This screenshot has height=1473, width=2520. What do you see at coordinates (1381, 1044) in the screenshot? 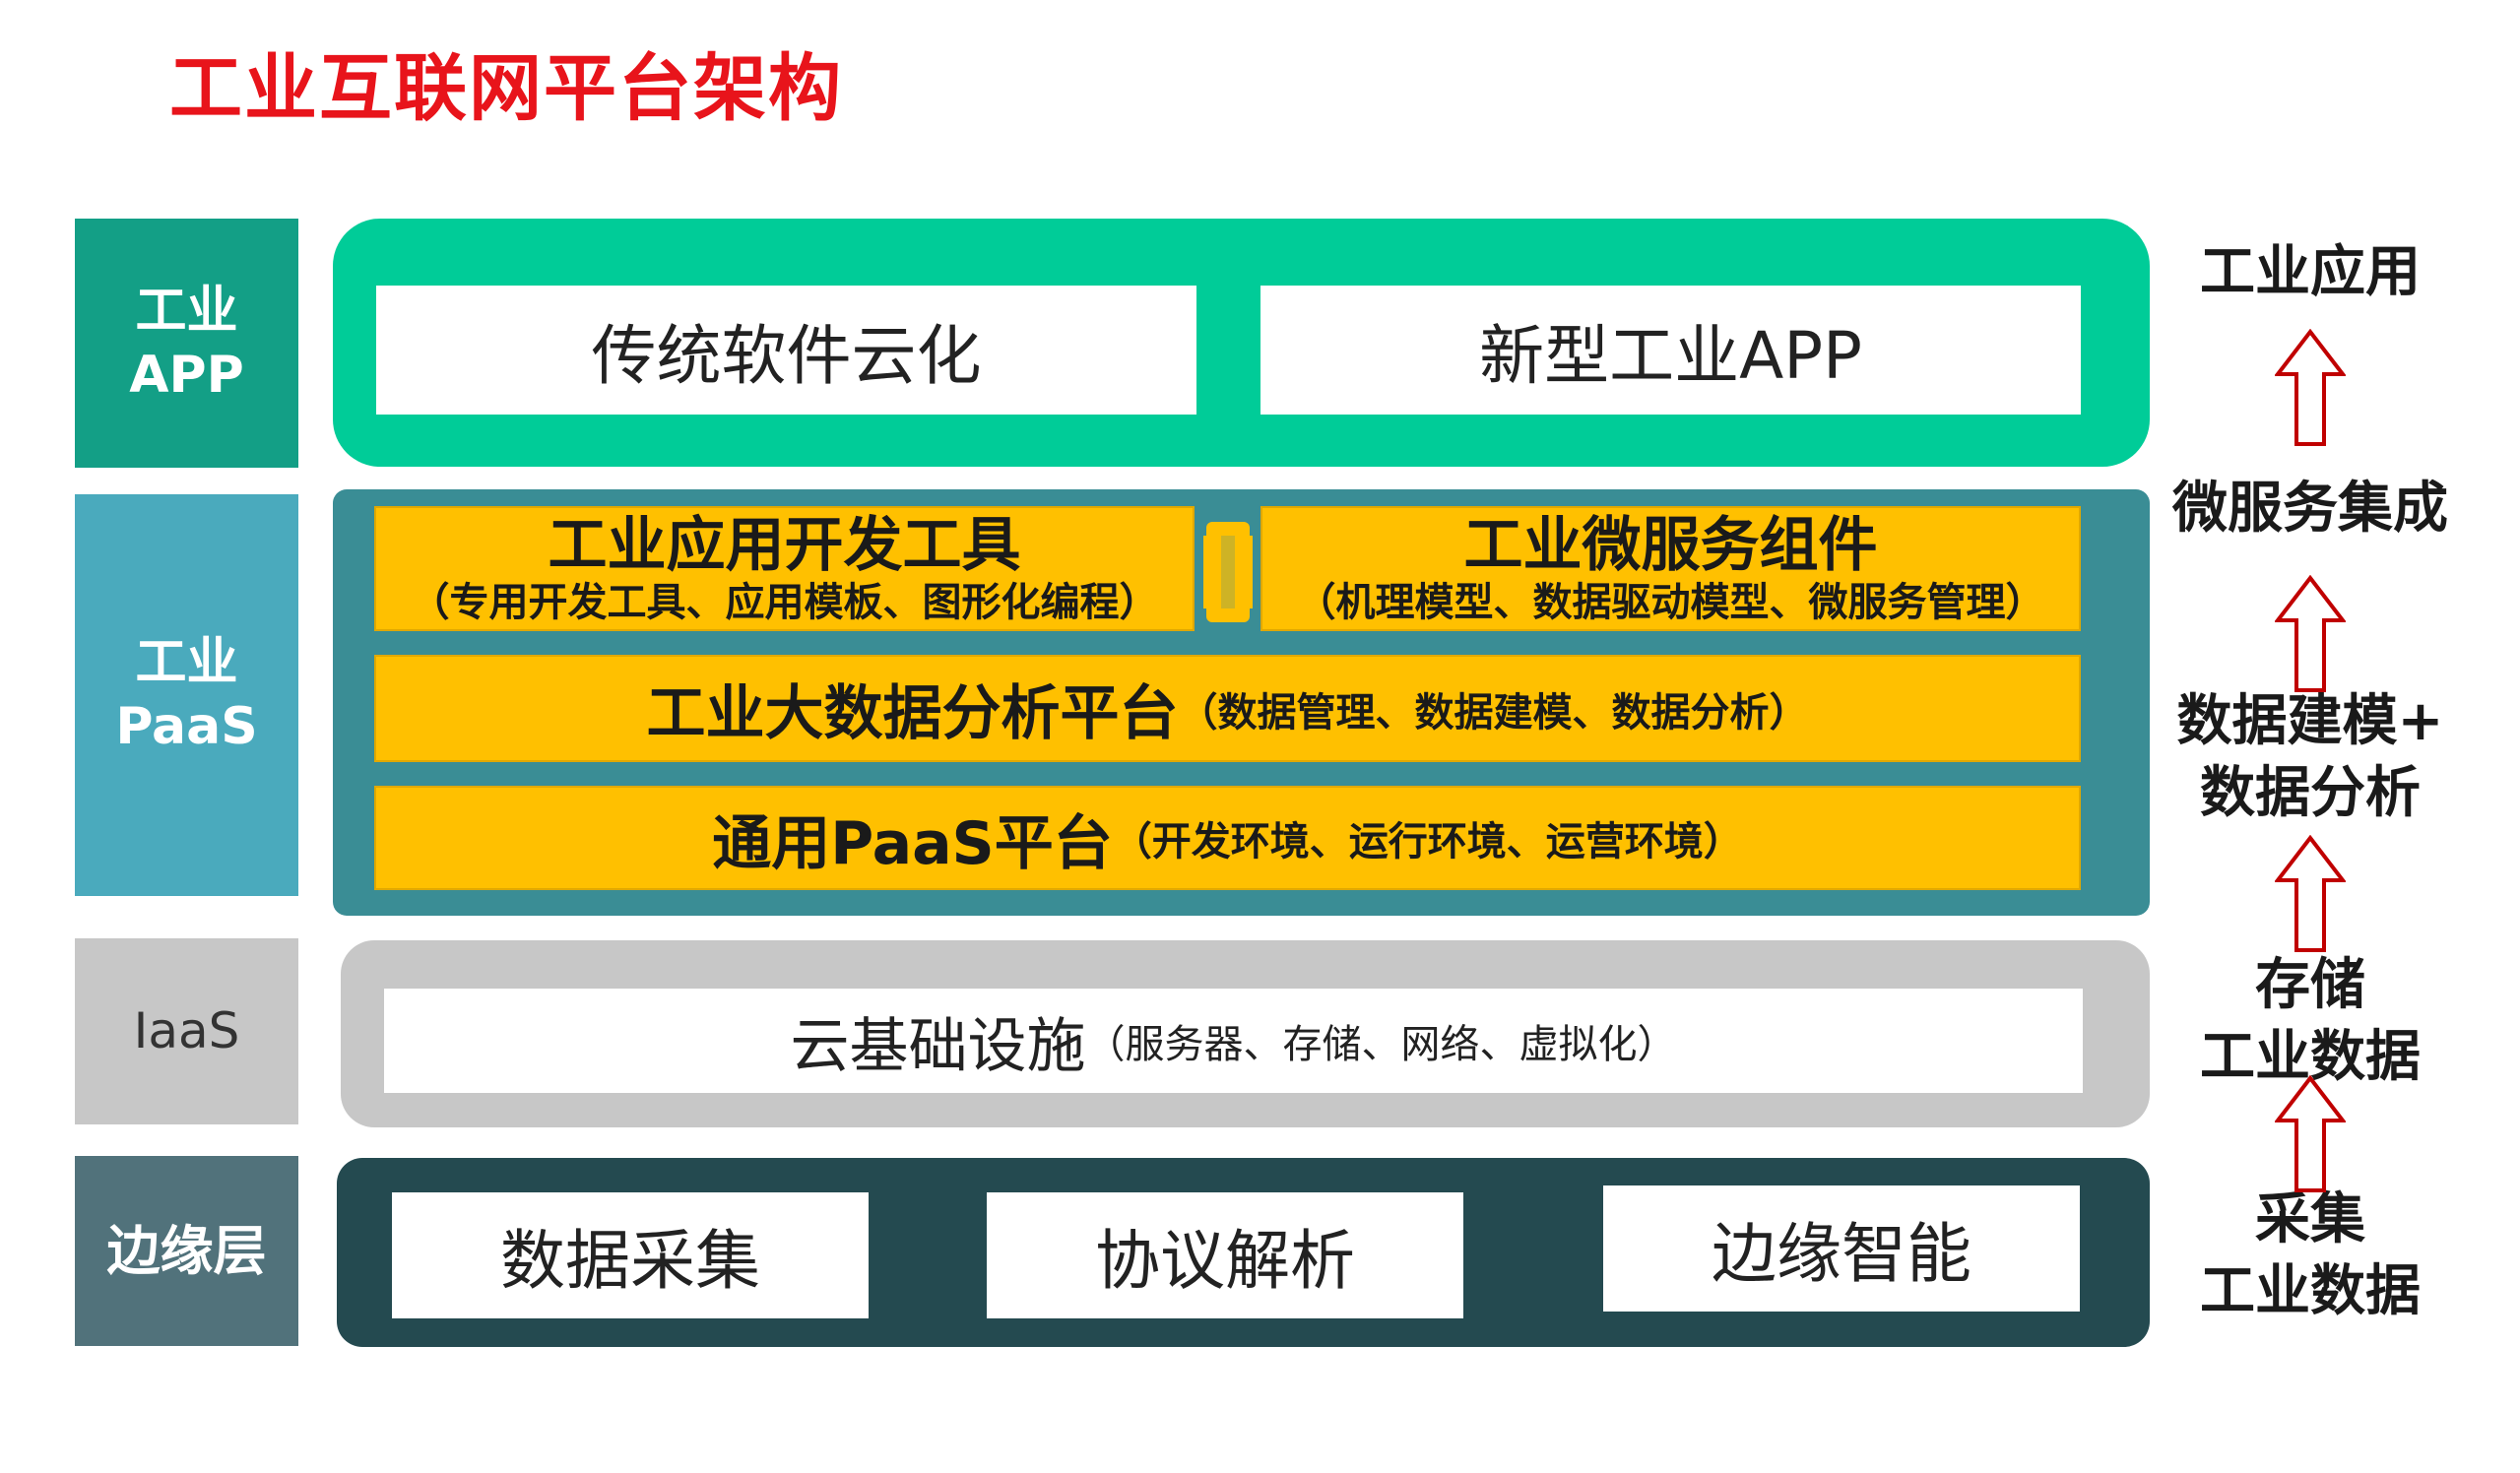
I see `iaas-detail: （服务器、存储、网络、虚拟化）` at bounding box center [1381, 1044].